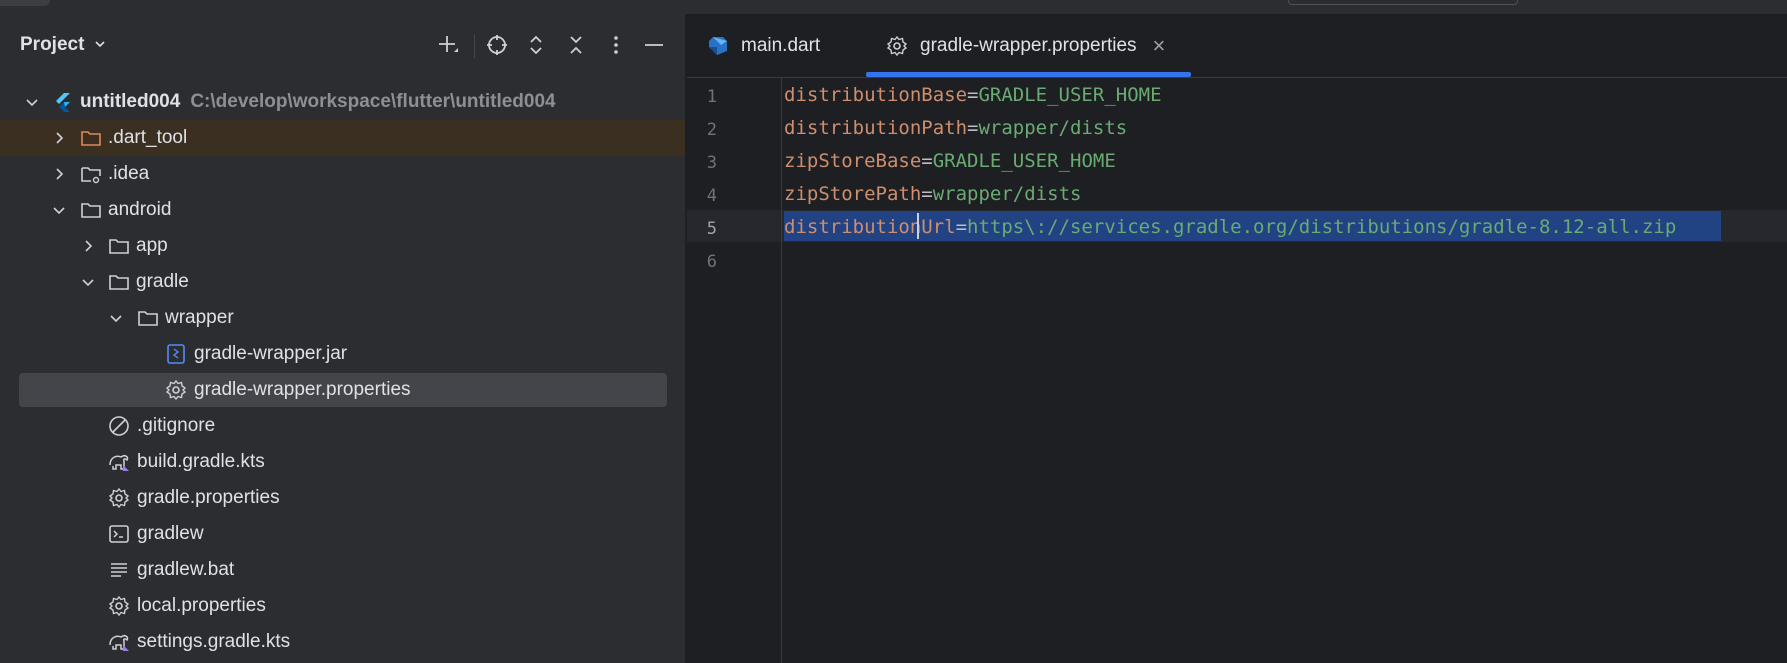  What do you see at coordinates (119, 570) in the screenshot?
I see `text-file-icon` at bounding box center [119, 570].